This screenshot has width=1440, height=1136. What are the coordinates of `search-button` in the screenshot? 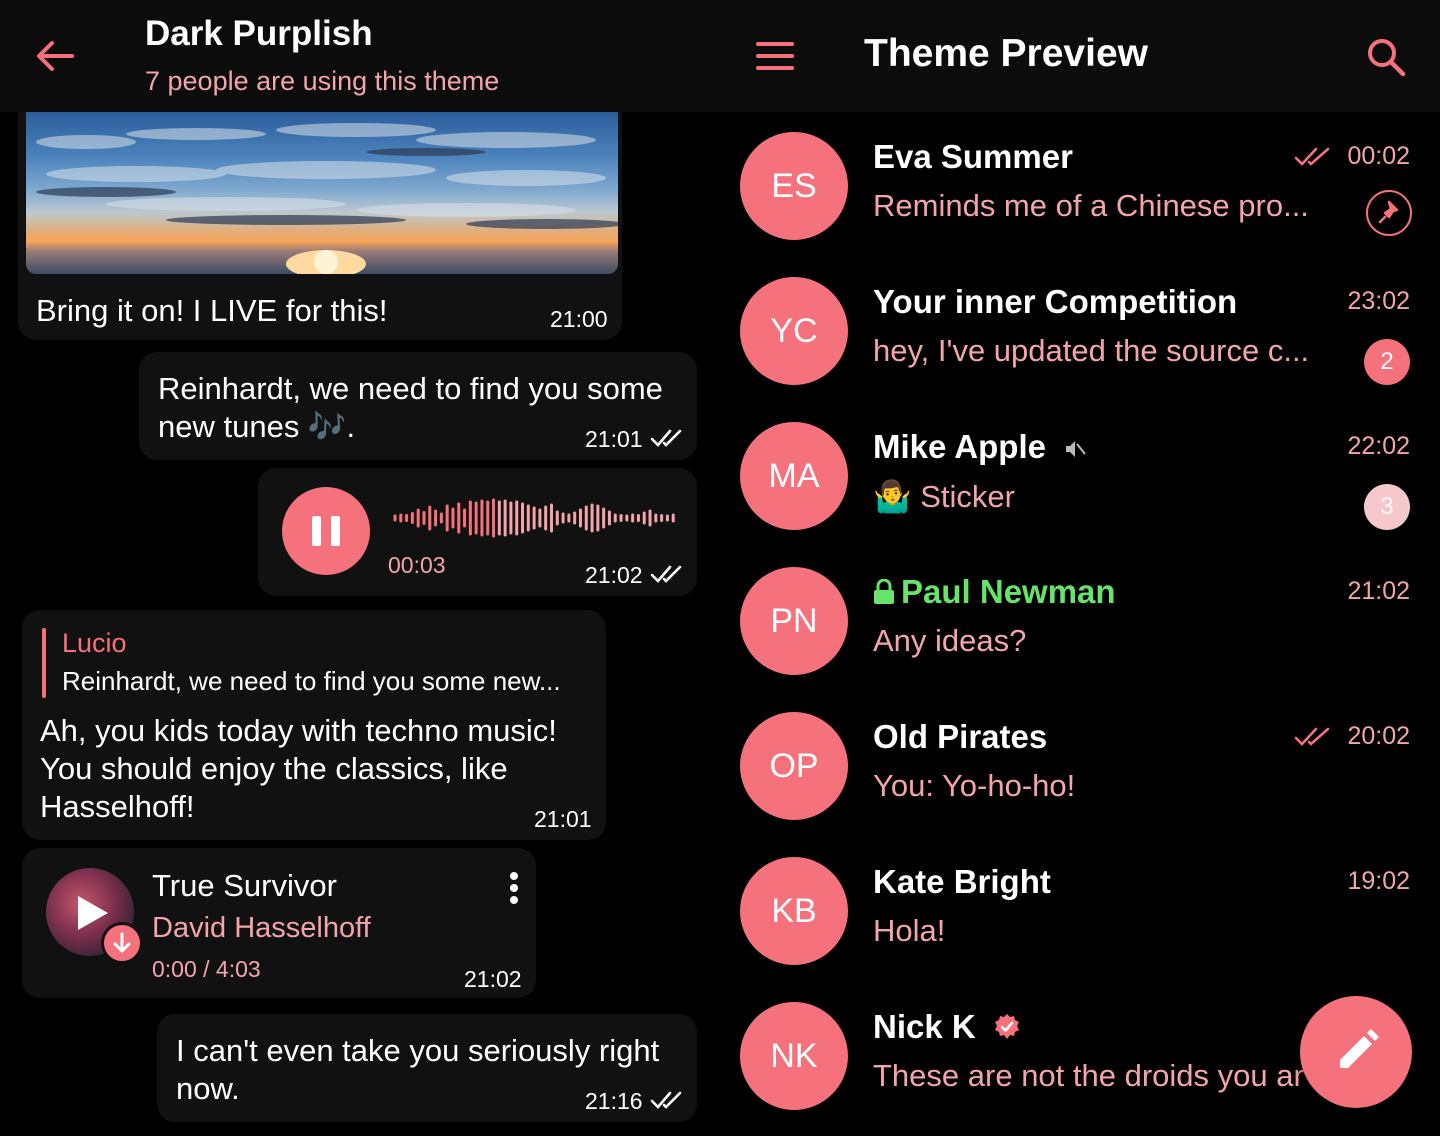 It's located at (1386, 57).